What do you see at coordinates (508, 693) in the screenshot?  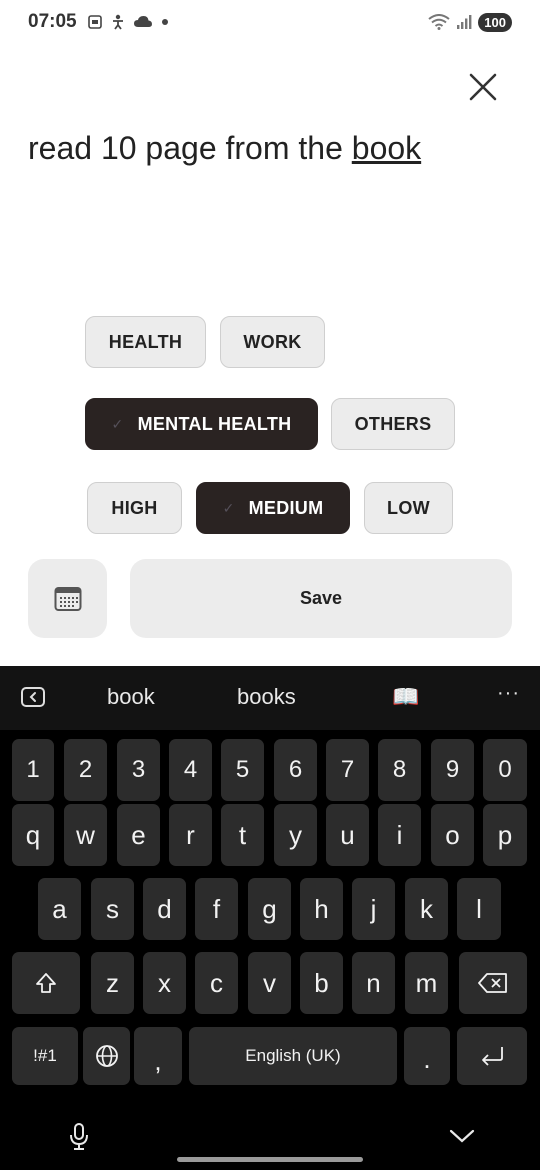 I see `more-options-icon: ···` at bounding box center [508, 693].